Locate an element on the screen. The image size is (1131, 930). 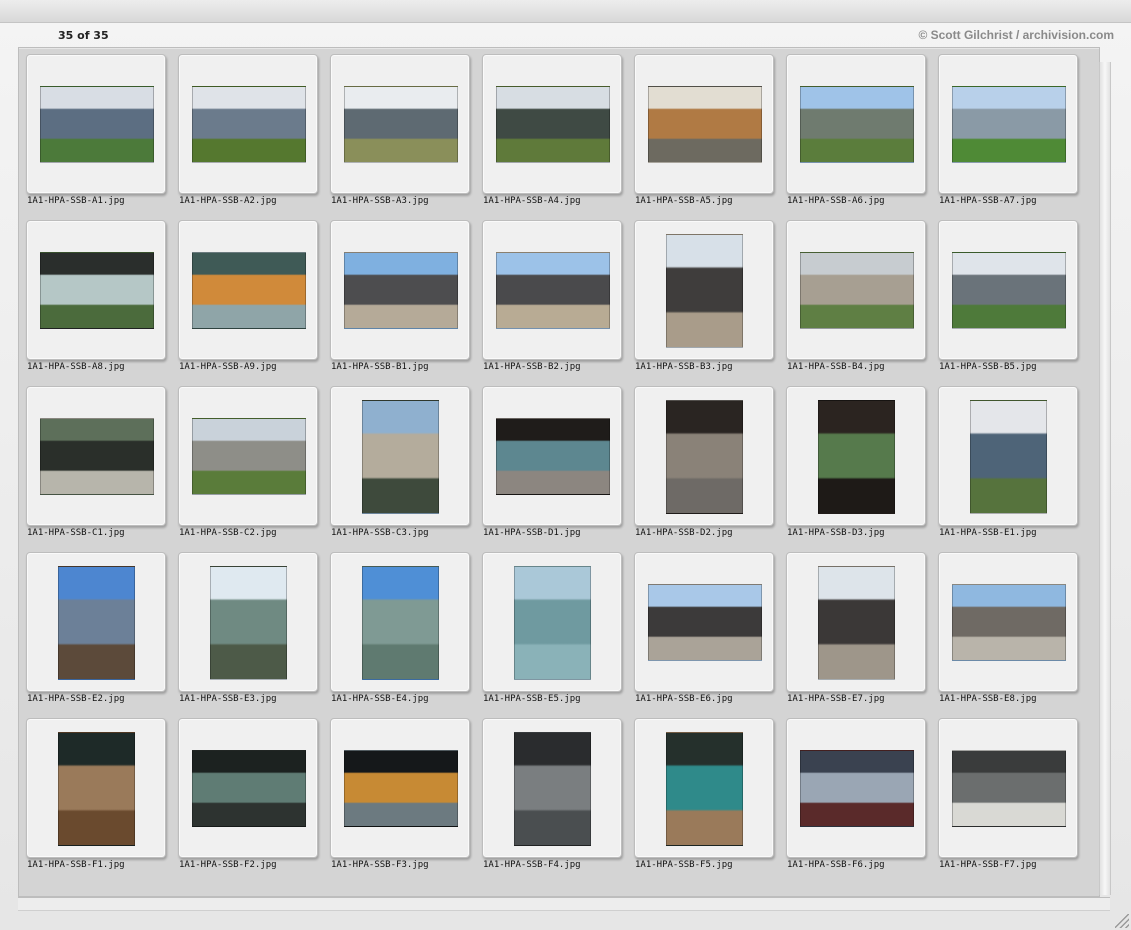
vertical-scrollbar is located at coordinates (1105, 478).